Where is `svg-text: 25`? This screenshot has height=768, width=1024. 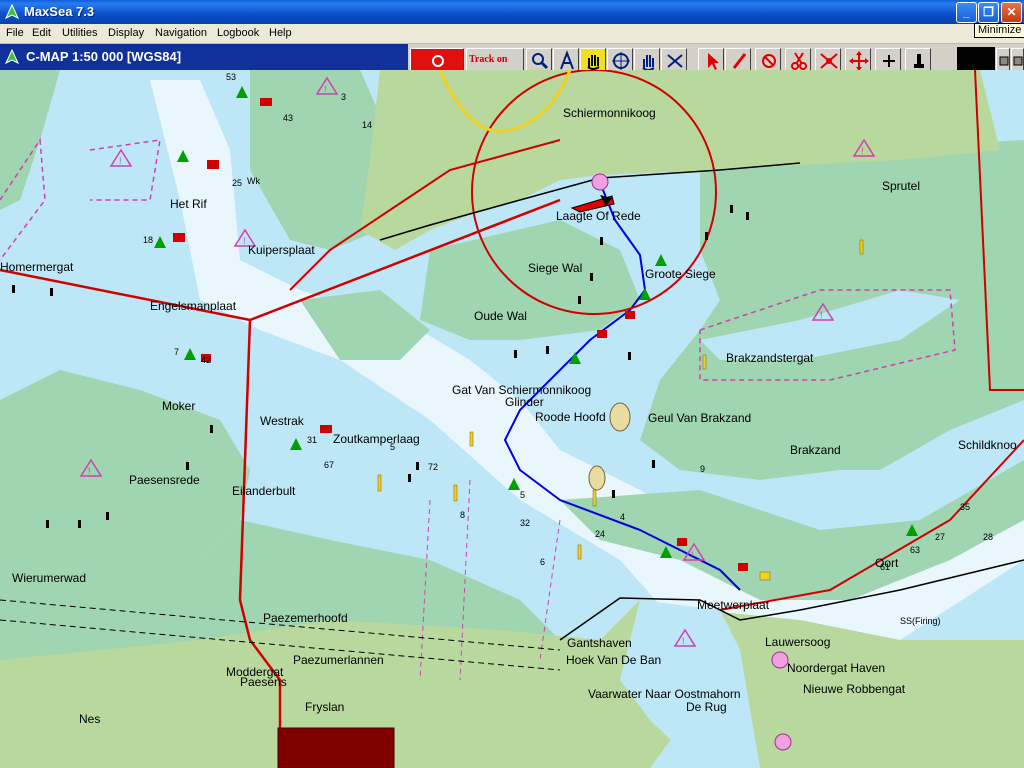
svg-text: 25 is located at coordinates (237, 183).